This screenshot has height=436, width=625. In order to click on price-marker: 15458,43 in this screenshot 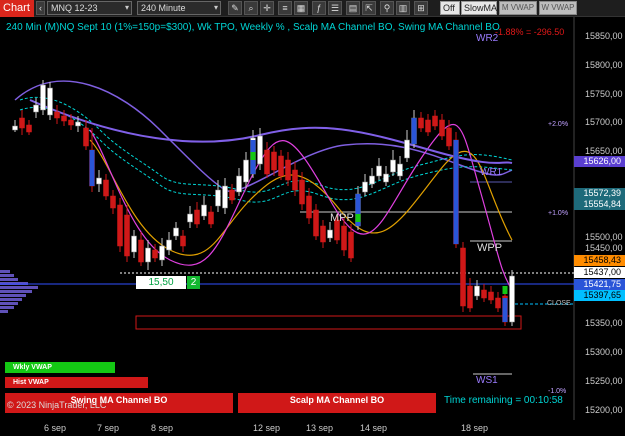, I will do `click(599, 260)`.